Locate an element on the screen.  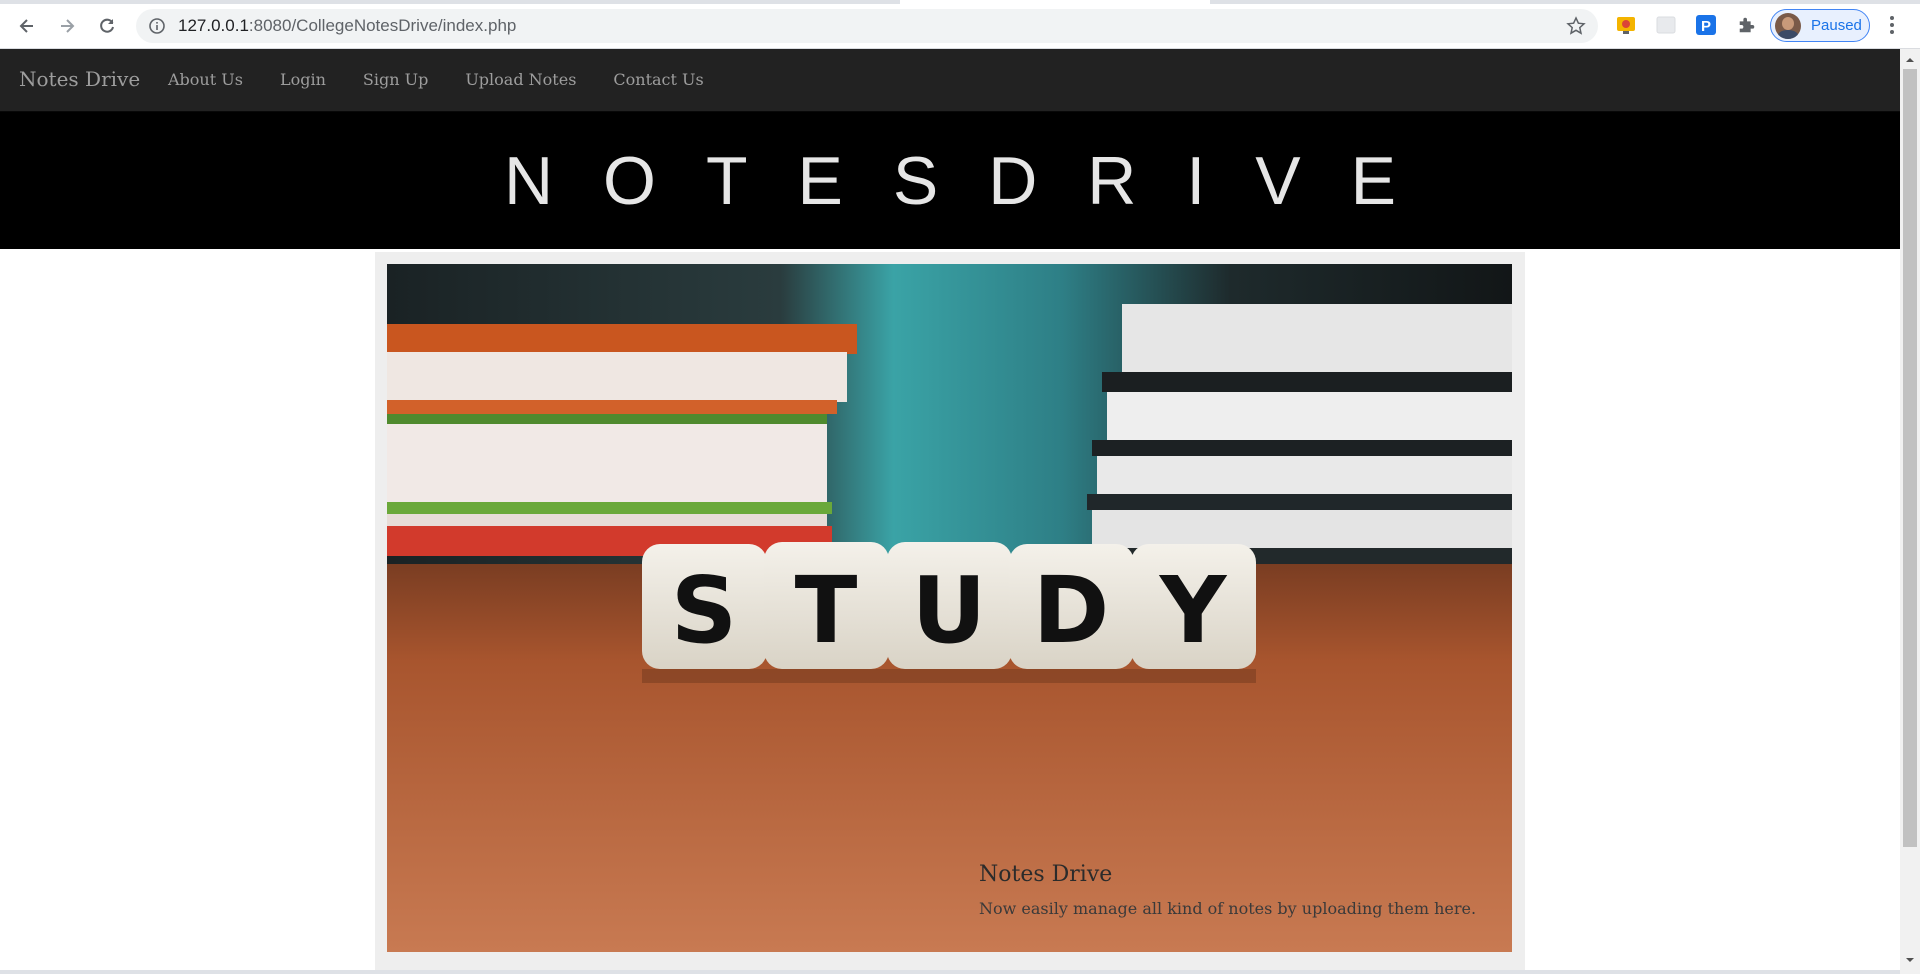
reload-button is located at coordinates (107, 26).